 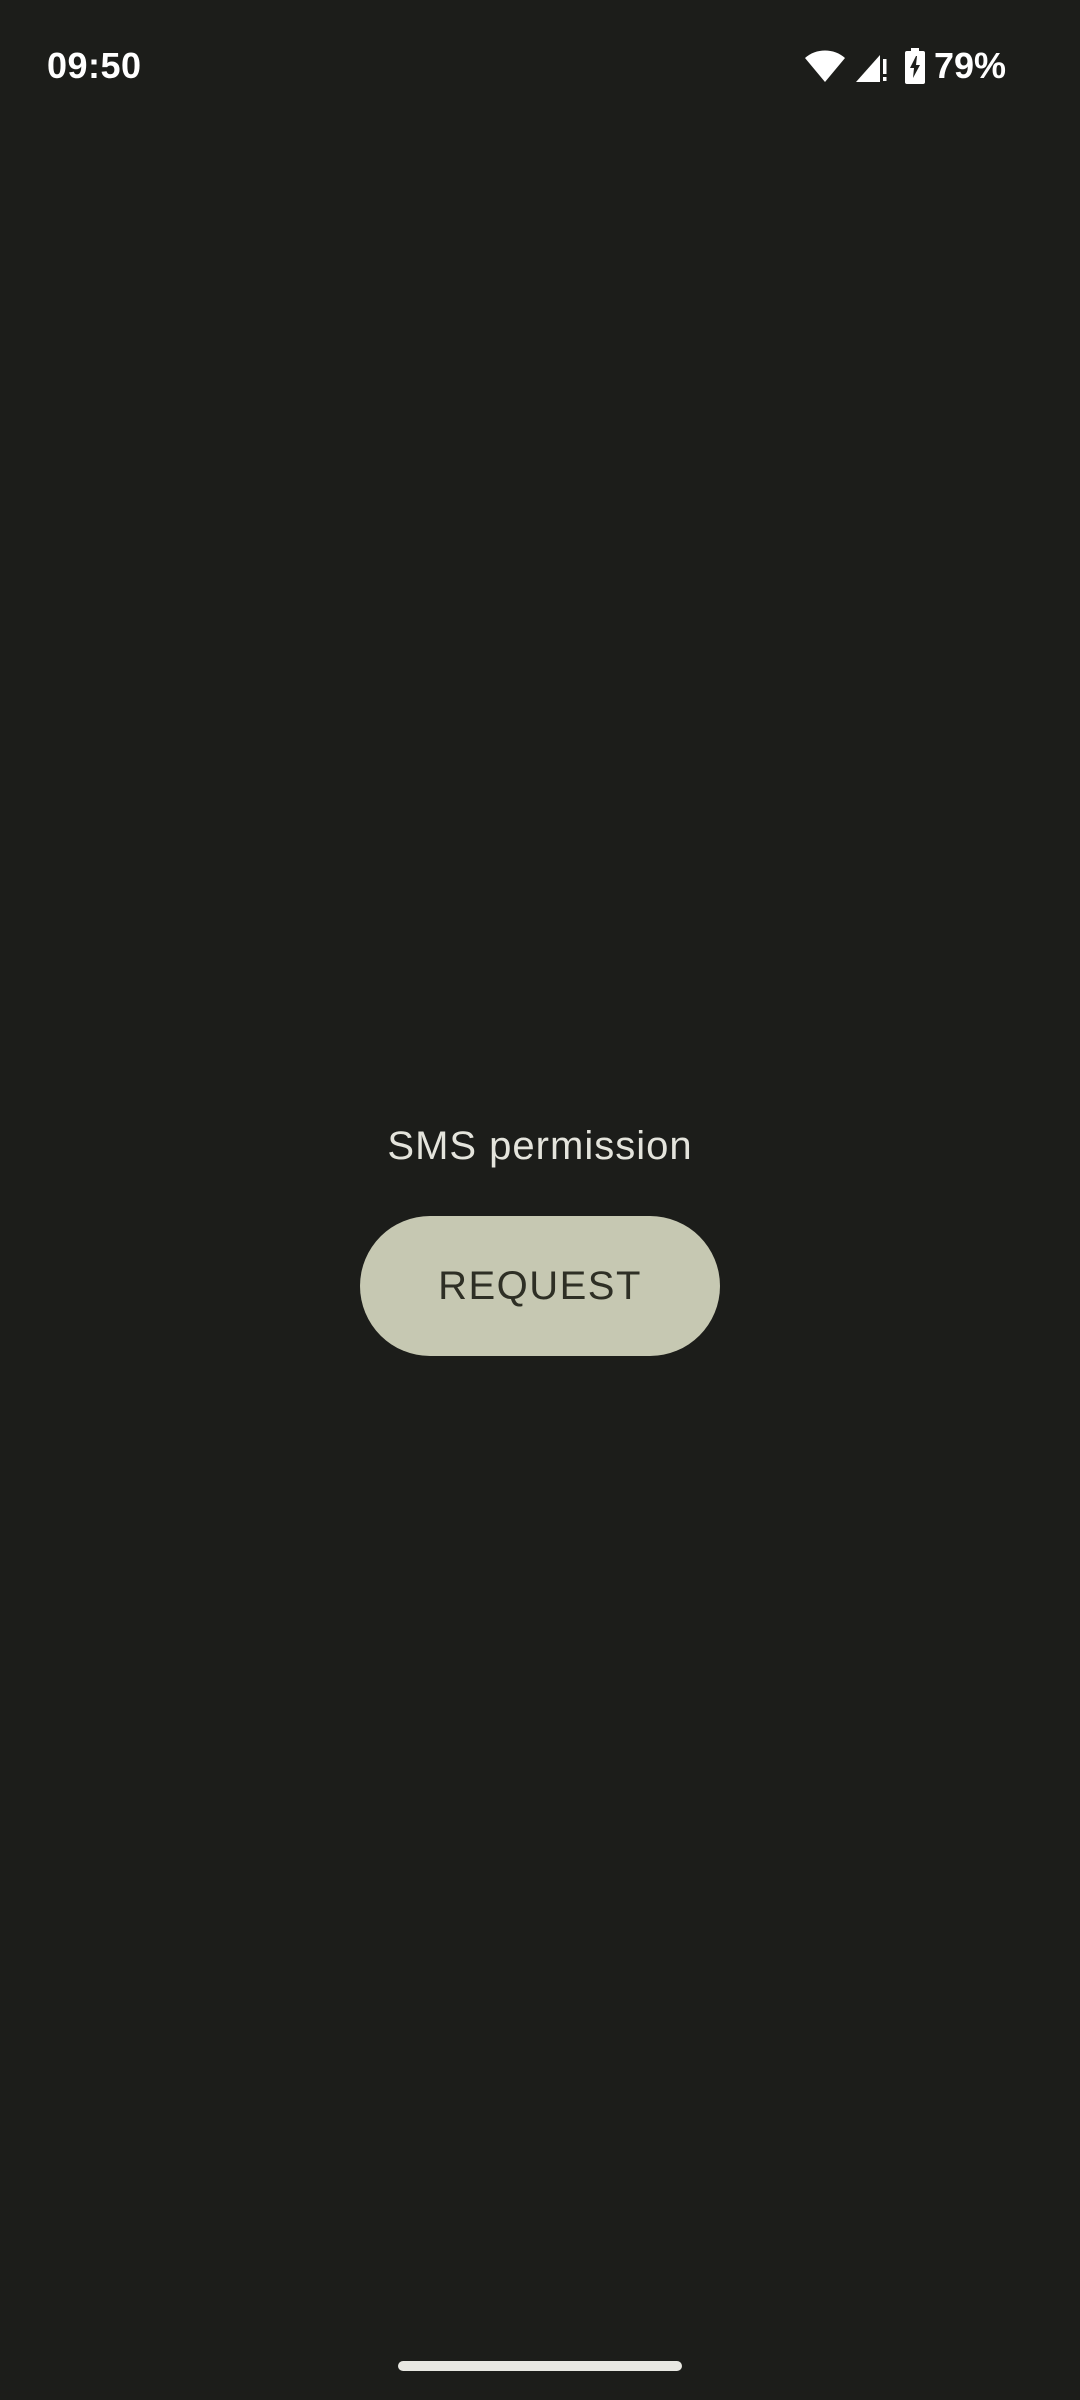 I want to click on request-button: REQUEST, so click(x=540, y=1286).